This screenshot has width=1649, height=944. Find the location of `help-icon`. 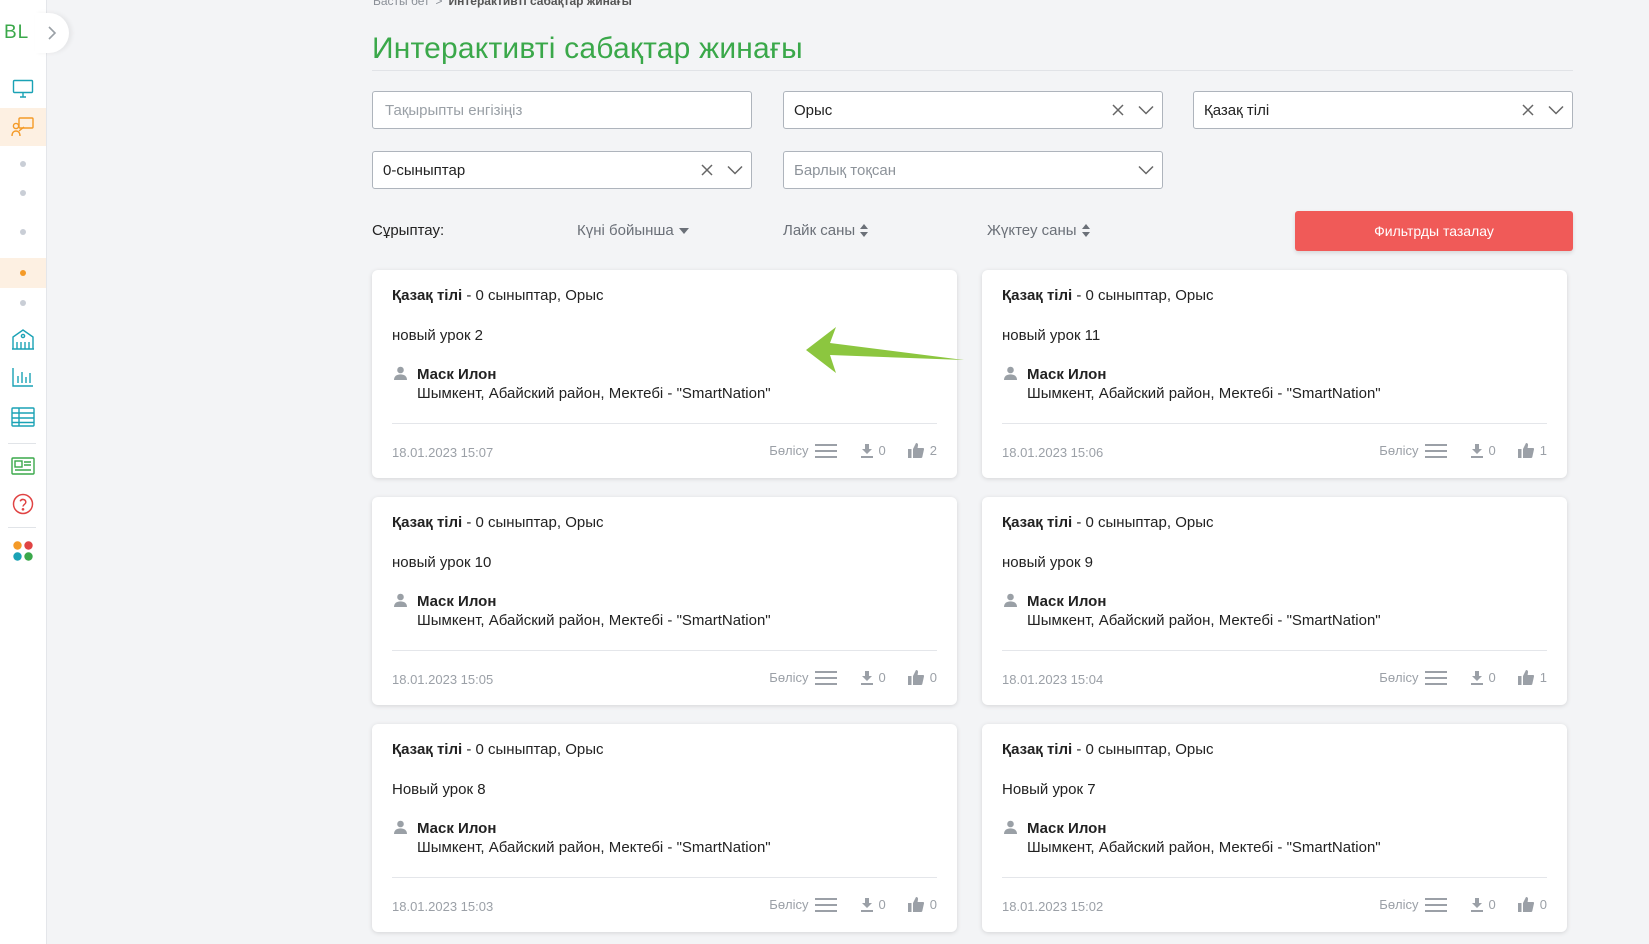

help-icon is located at coordinates (23, 504).